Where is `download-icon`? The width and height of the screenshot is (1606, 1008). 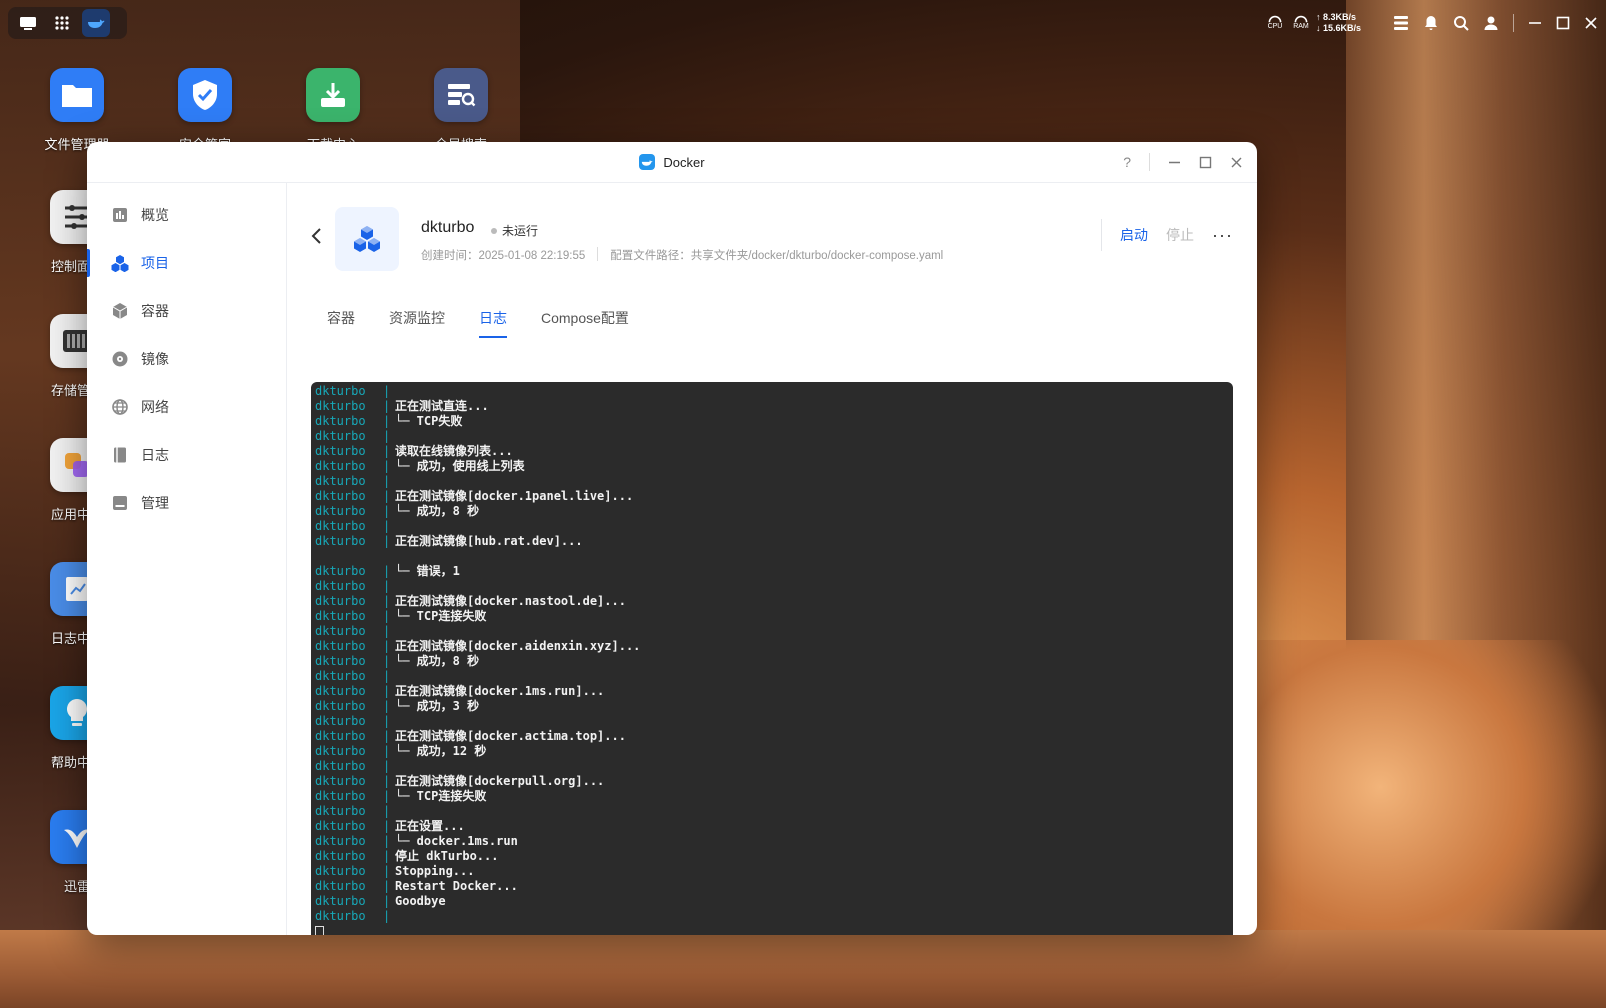 download-icon is located at coordinates (333, 95).